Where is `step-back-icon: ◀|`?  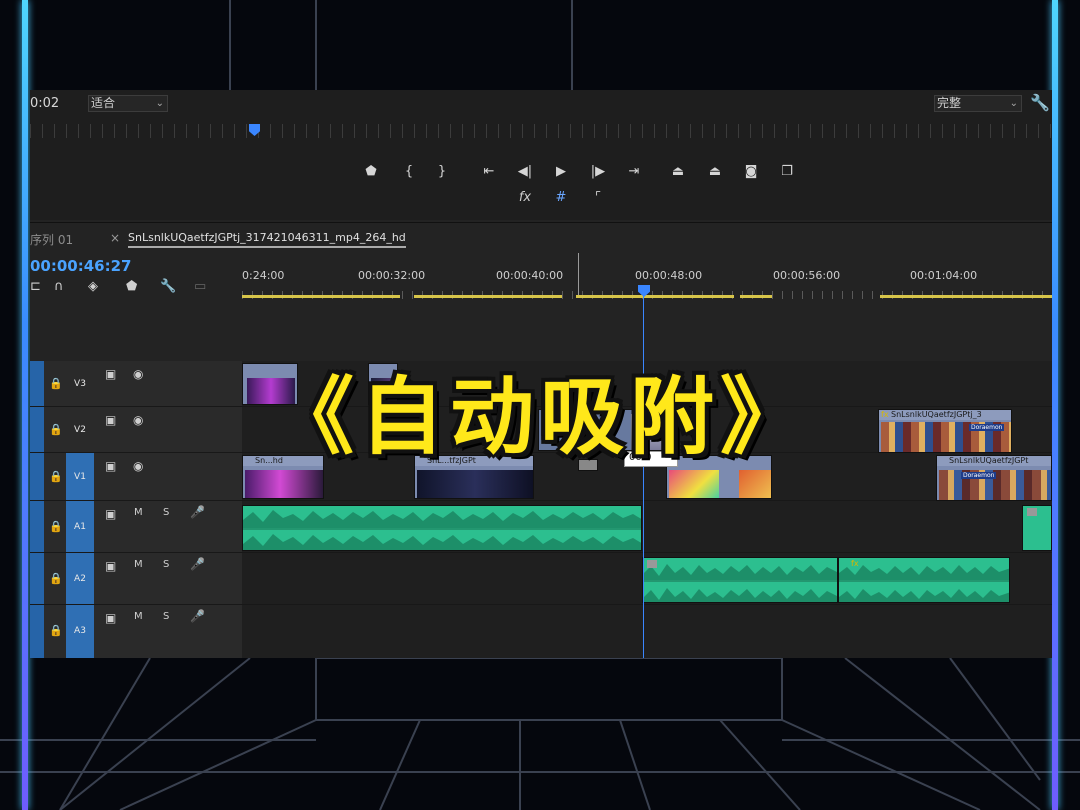 step-back-icon: ◀| is located at coordinates (525, 172).